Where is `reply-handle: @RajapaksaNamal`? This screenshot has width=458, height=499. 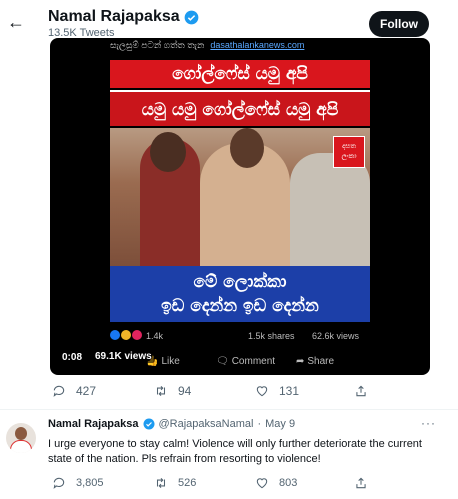
reply-handle: @RajapaksaNamal is located at coordinates (206, 424).